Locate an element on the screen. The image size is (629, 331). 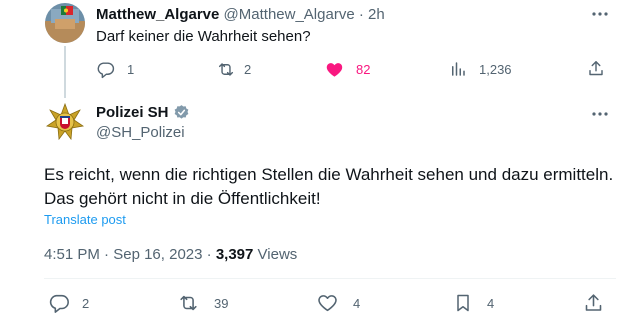
heart-filled-icon is located at coordinates (334, 70).